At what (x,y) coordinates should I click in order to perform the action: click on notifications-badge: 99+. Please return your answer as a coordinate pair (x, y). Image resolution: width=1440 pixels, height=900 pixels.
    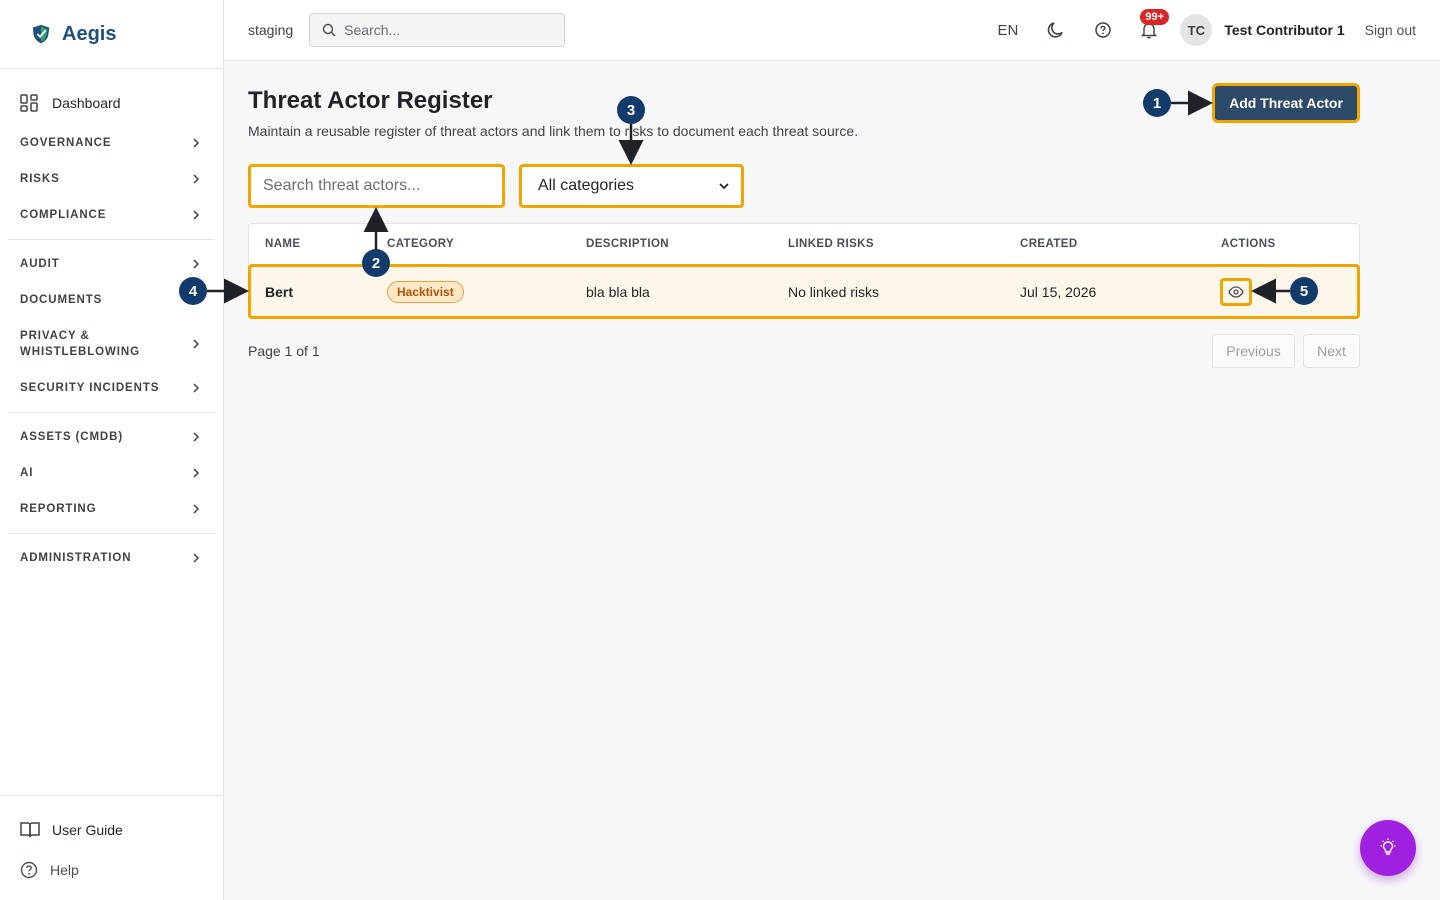
    Looking at the image, I should click on (1154, 17).